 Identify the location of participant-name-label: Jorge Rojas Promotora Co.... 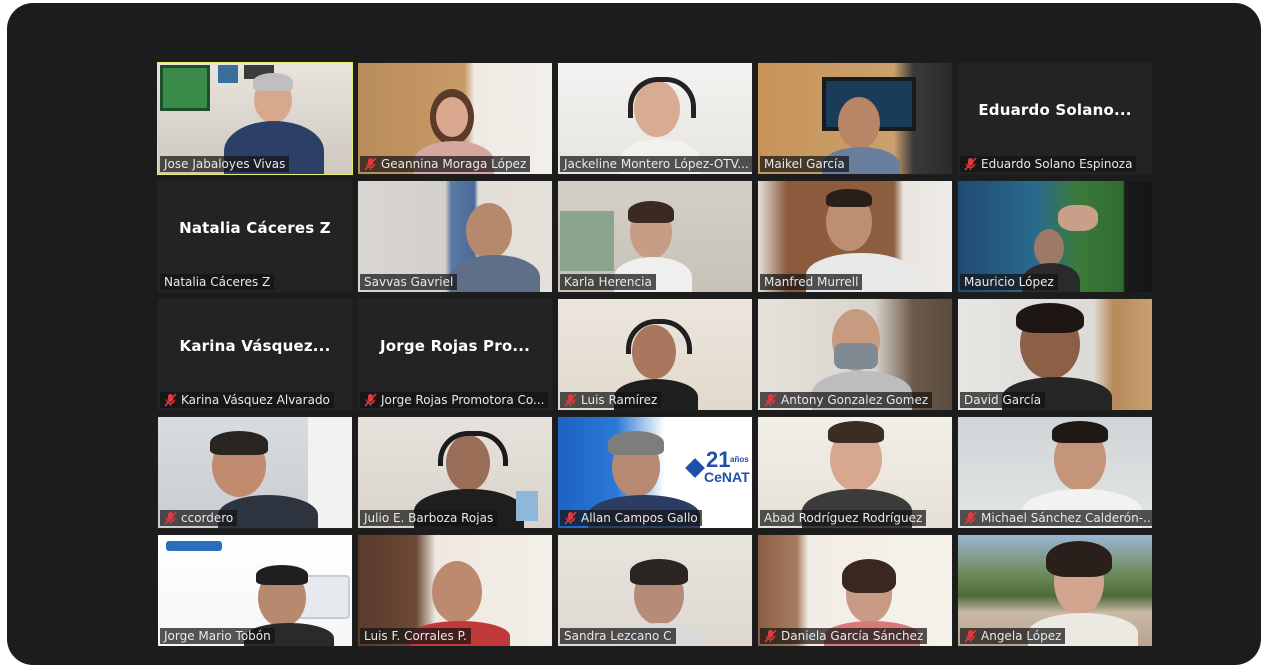
(454, 400).